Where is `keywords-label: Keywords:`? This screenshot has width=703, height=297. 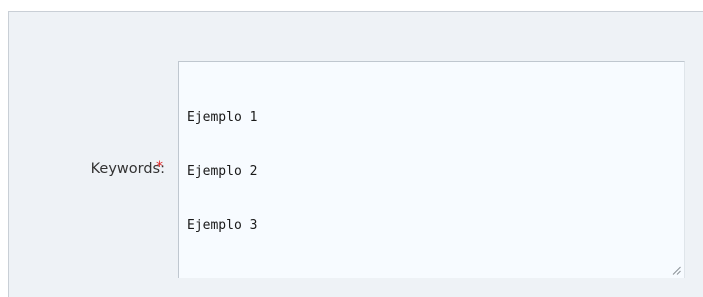 keywords-label: Keywords: is located at coordinates (127, 169).